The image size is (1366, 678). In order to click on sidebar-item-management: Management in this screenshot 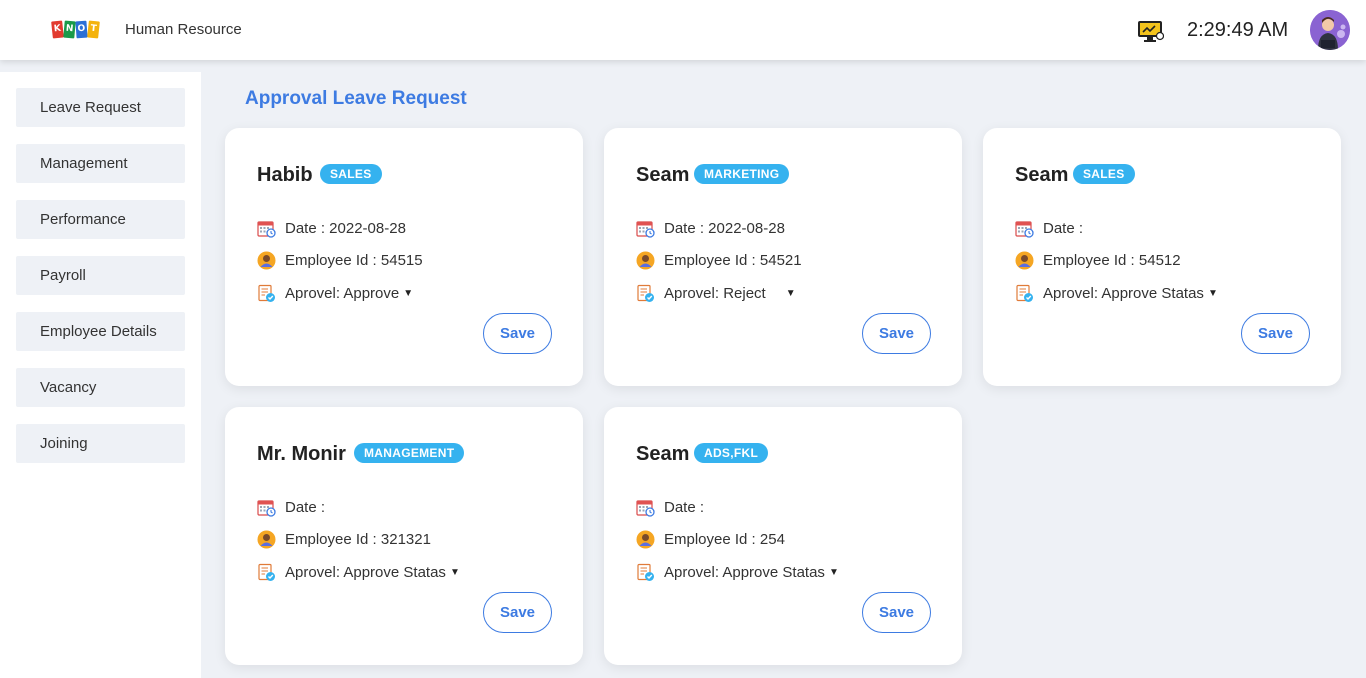, I will do `click(100, 163)`.